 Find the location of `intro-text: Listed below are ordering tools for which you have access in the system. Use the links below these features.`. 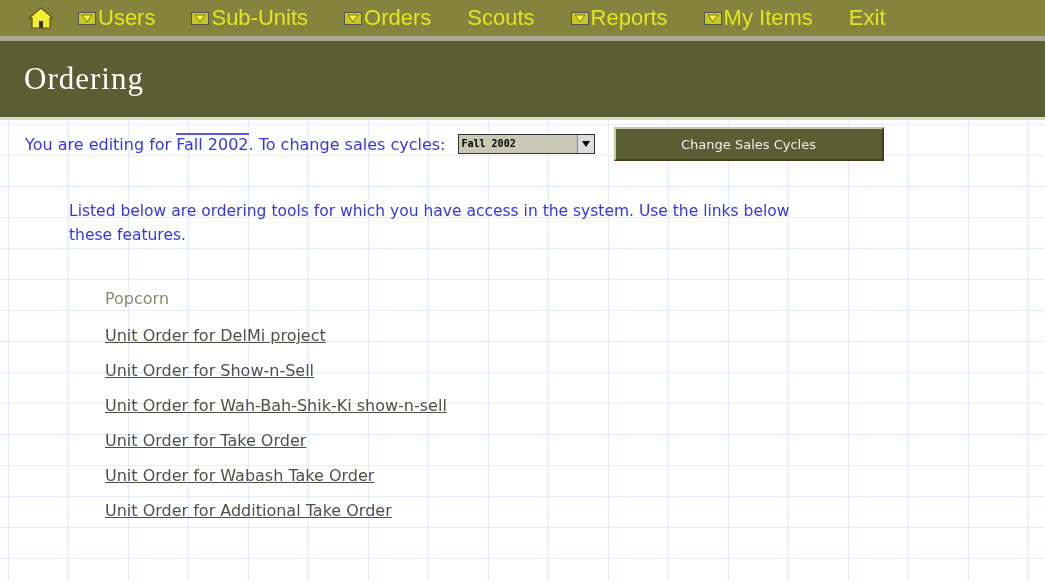

intro-text: Listed below are ordering tools for which you have access in the system. Use the links below these features. is located at coordinates (430, 223).